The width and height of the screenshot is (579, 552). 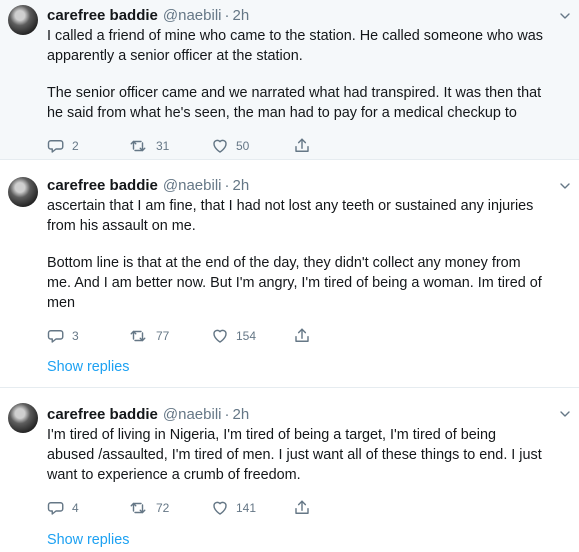 What do you see at coordinates (61, 303) in the screenshot?
I see `tweet-text-line: men` at bounding box center [61, 303].